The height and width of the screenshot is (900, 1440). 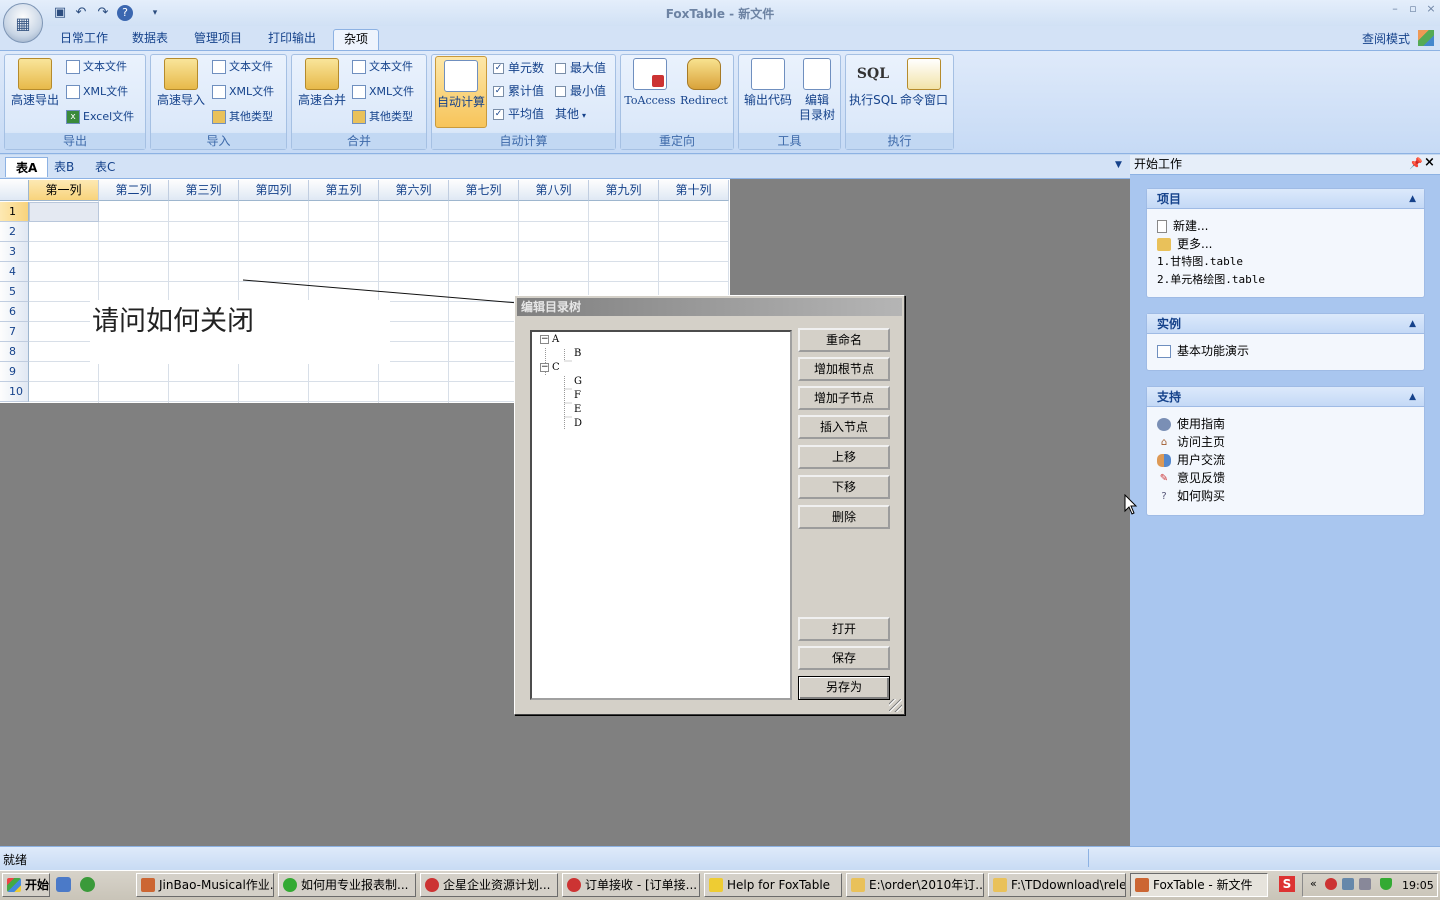 I want to click on resize-grip-icon, so click(x=895, y=705).